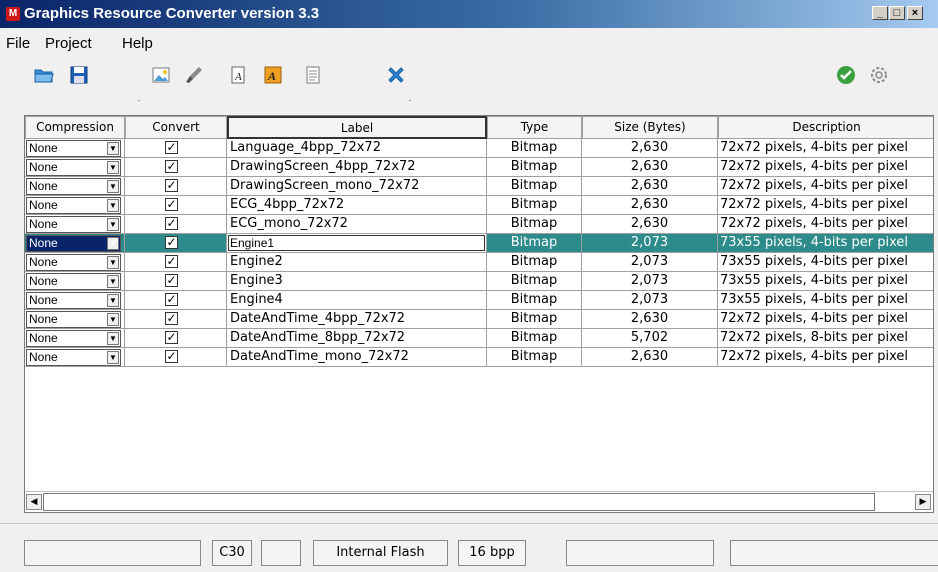  I want to click on scroll-right-icon: ▶, so click(923, 502).